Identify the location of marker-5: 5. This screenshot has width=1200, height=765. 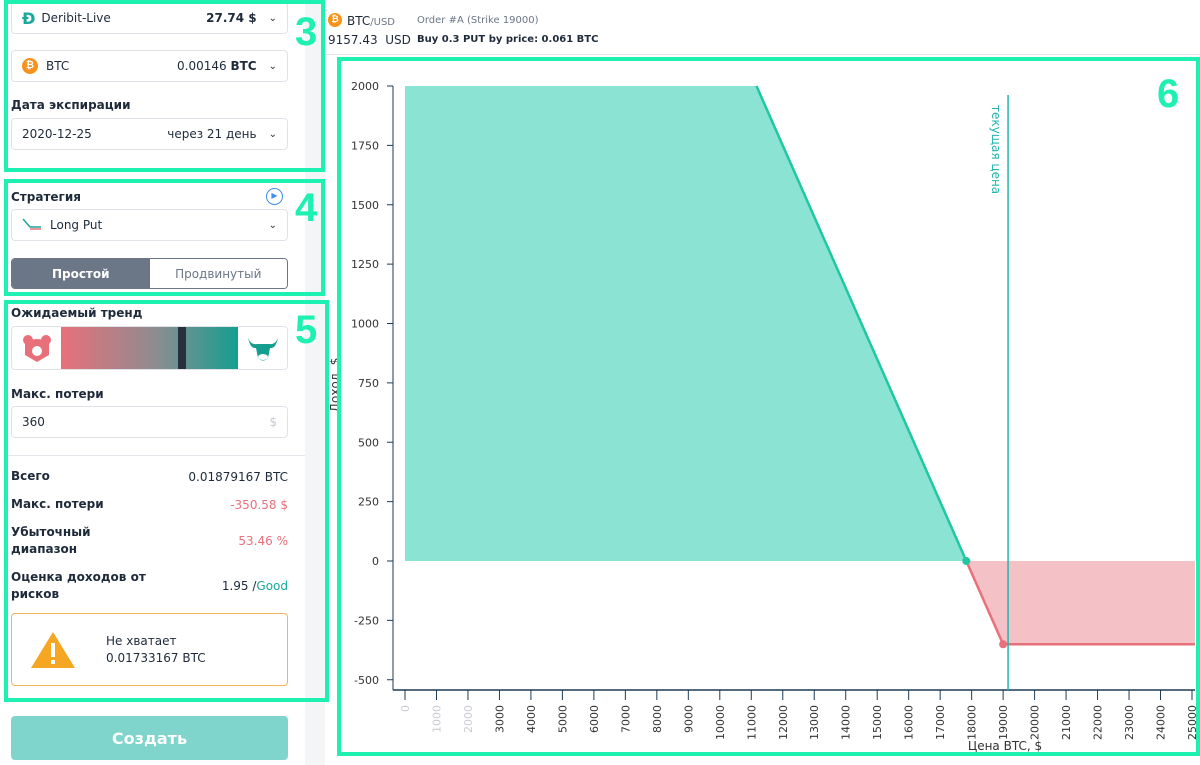
(306, 330).